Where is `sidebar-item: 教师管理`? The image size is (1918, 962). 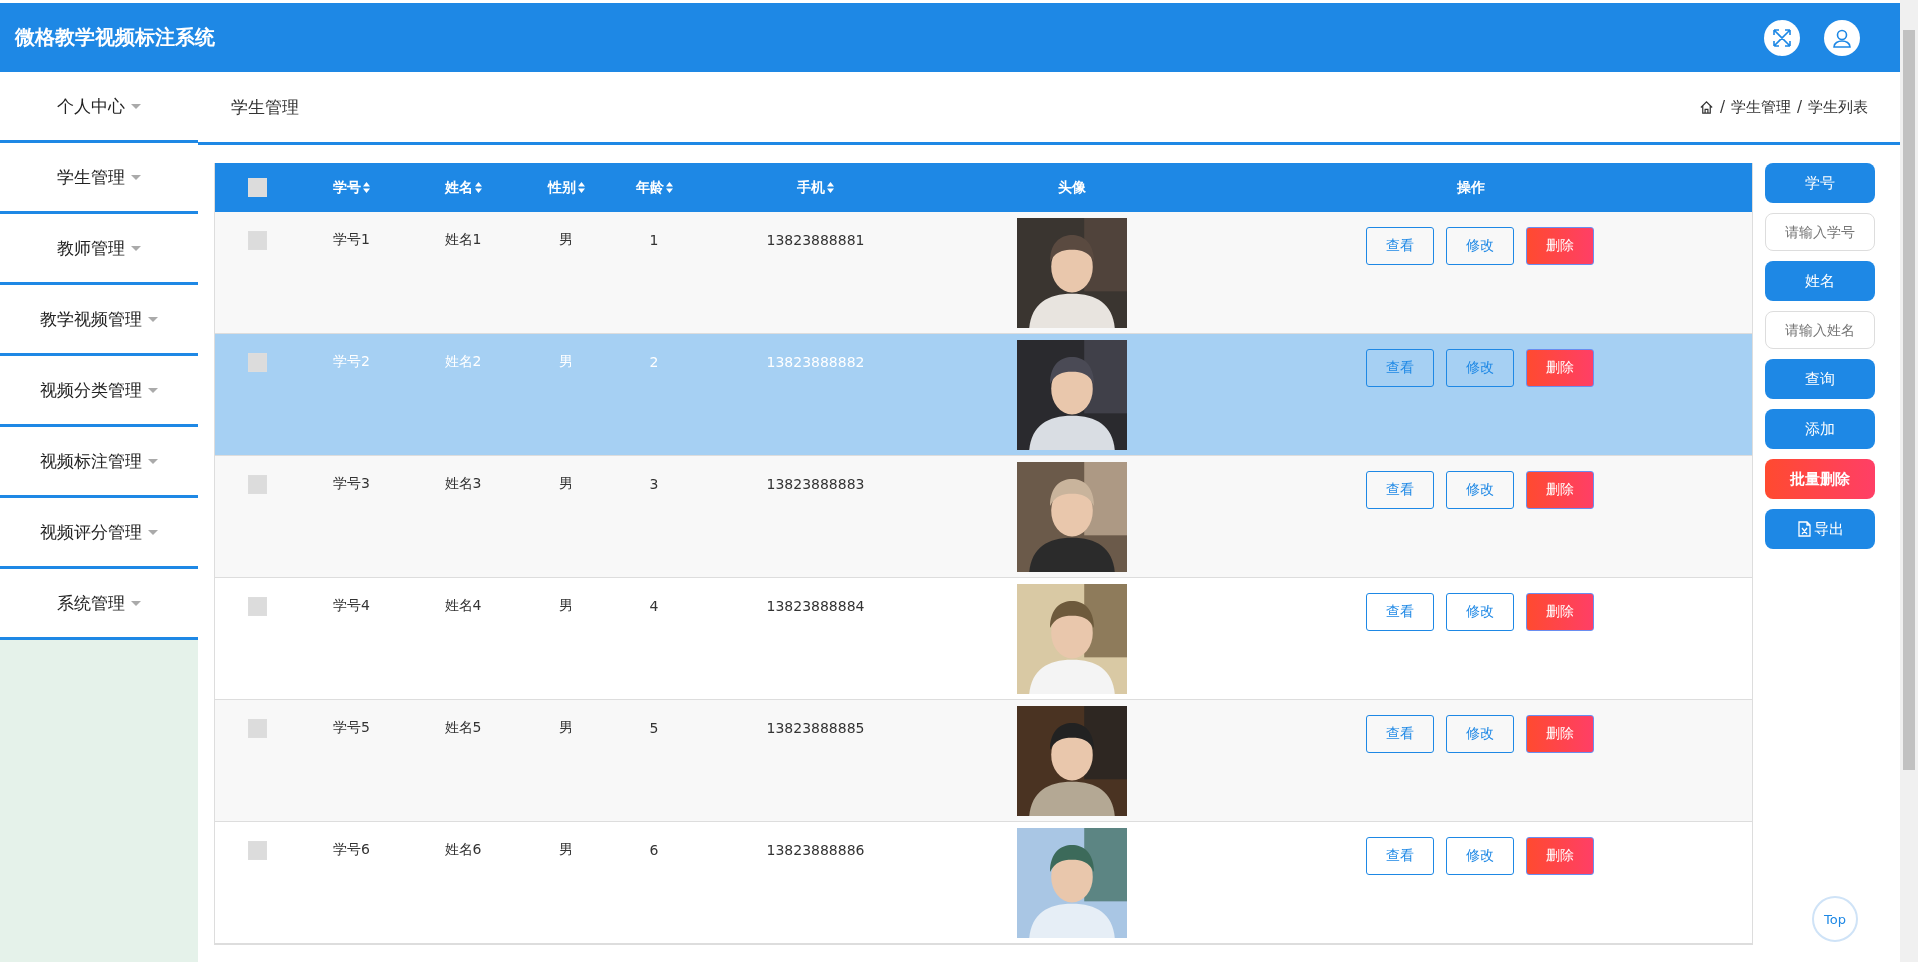
sidebar-item: 教师管理 is located at coordinates (99, 249).